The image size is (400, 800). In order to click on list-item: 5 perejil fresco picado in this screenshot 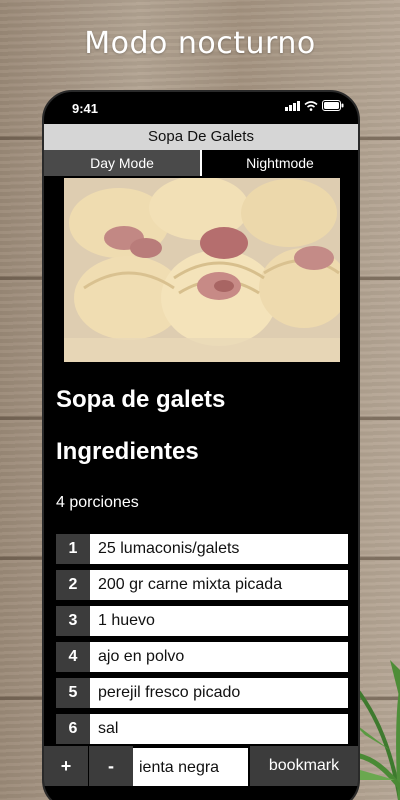, I will do `click(202, 693)`.